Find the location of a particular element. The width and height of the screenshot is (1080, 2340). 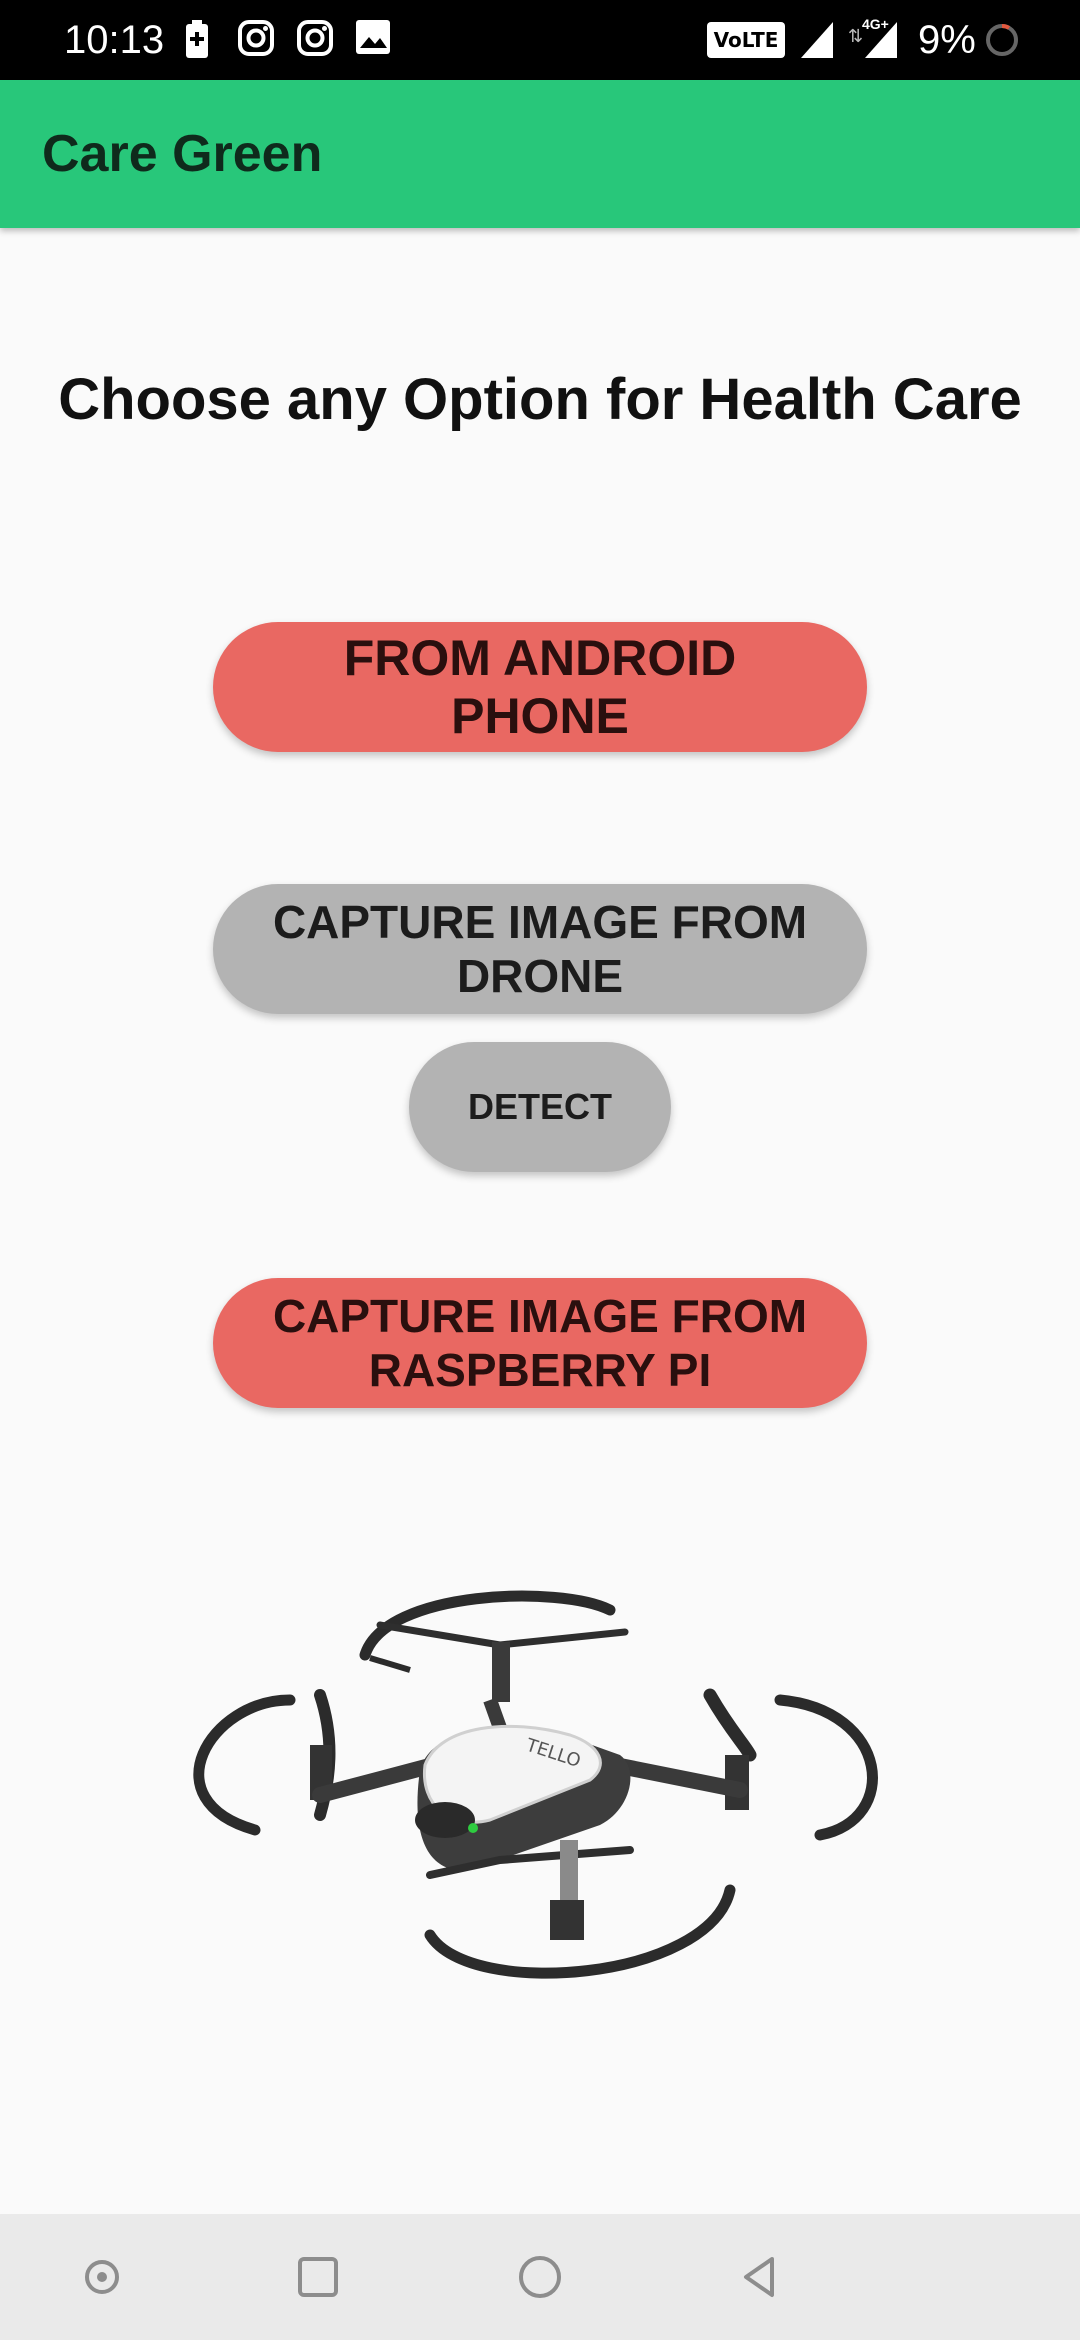

from-android-phone-button: FROM ANDROID PHONE is located at coordinates (540, 687).